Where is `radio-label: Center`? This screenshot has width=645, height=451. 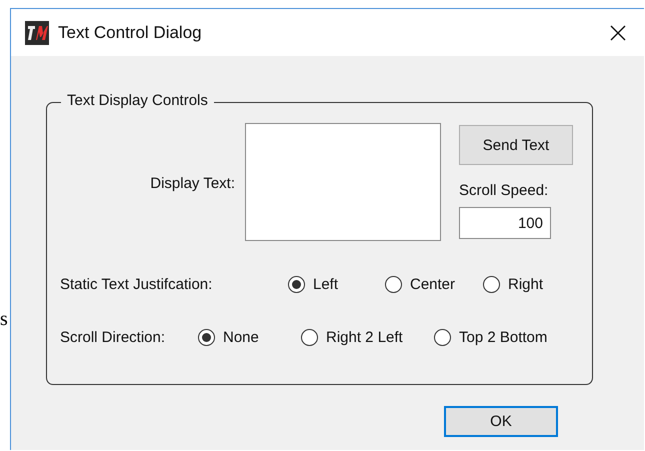
radio-label: Center is located at coordinates (433, 284).